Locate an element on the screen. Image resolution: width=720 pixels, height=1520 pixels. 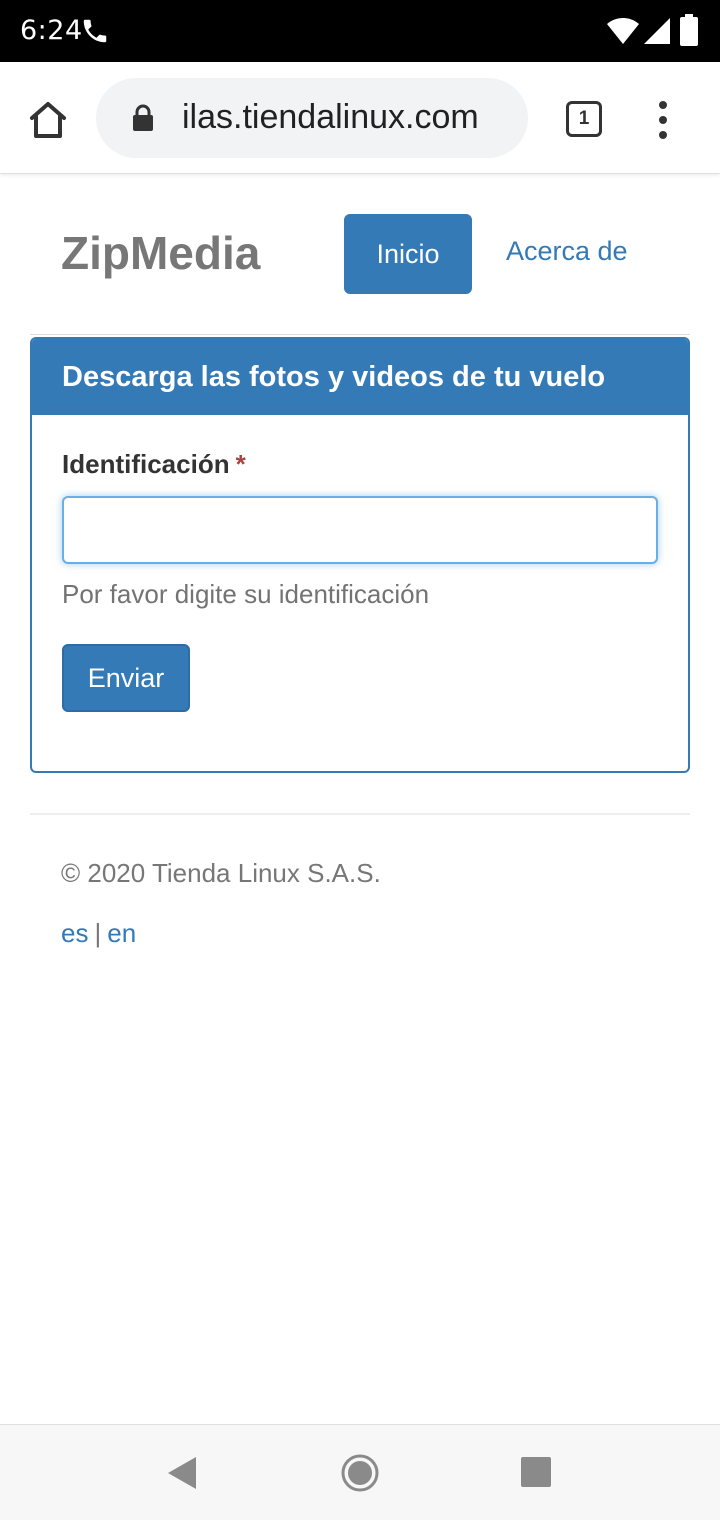
brand-logo: ZipMedia is located at coordinates (160, 253).